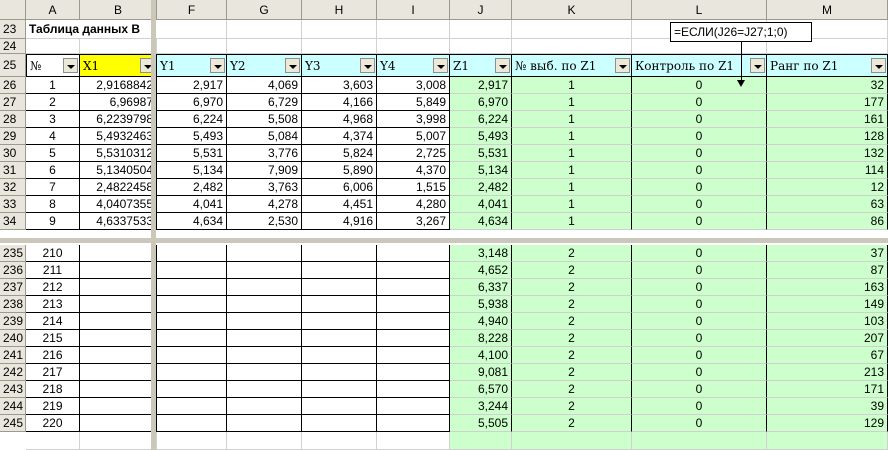  I want to click on data-cell: 4,0407355, so click(118, 204).